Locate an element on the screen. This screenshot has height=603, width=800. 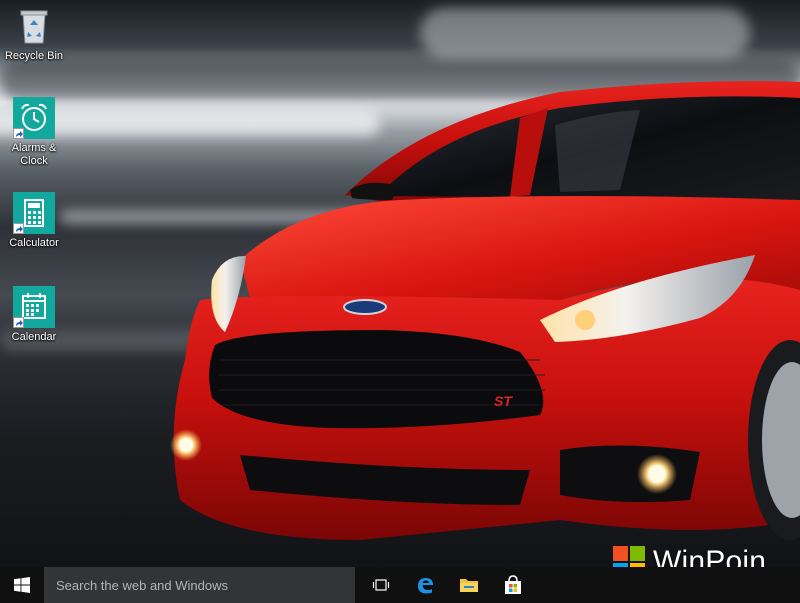
task-view-button is located at coordinates (381, 585).